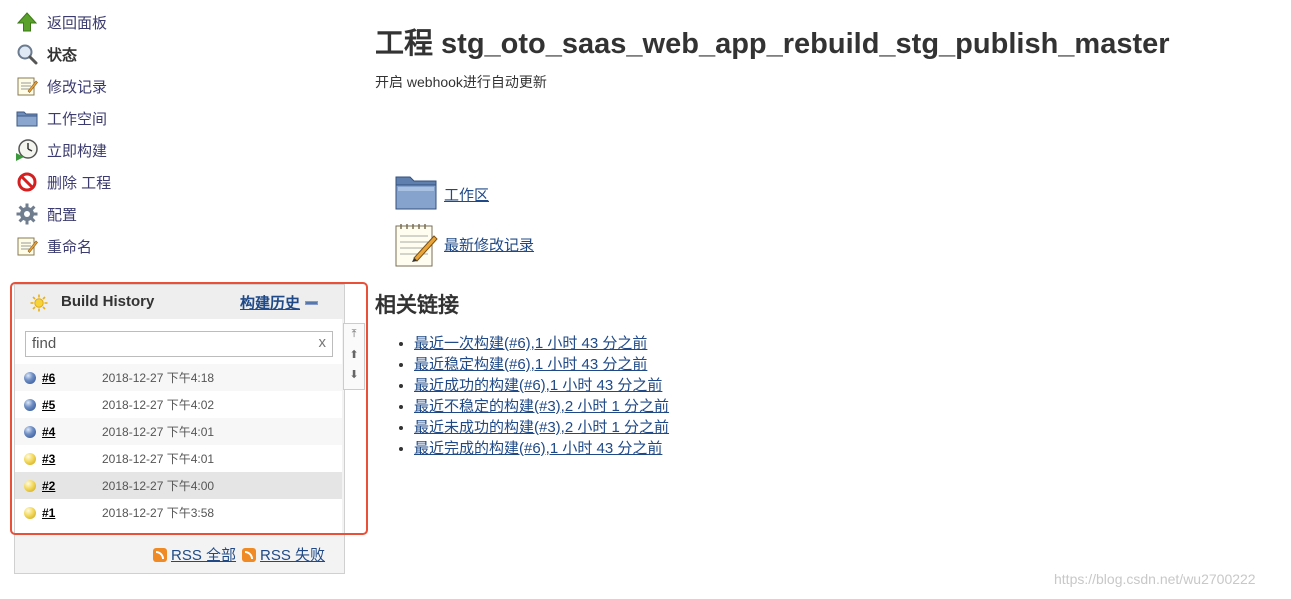 The height and width of the screenshot is (599, 1291). What do you see at coordinates (185, 214) in the screenshot?
I see `task-configure: 配置` at bounding box center [185, 214].